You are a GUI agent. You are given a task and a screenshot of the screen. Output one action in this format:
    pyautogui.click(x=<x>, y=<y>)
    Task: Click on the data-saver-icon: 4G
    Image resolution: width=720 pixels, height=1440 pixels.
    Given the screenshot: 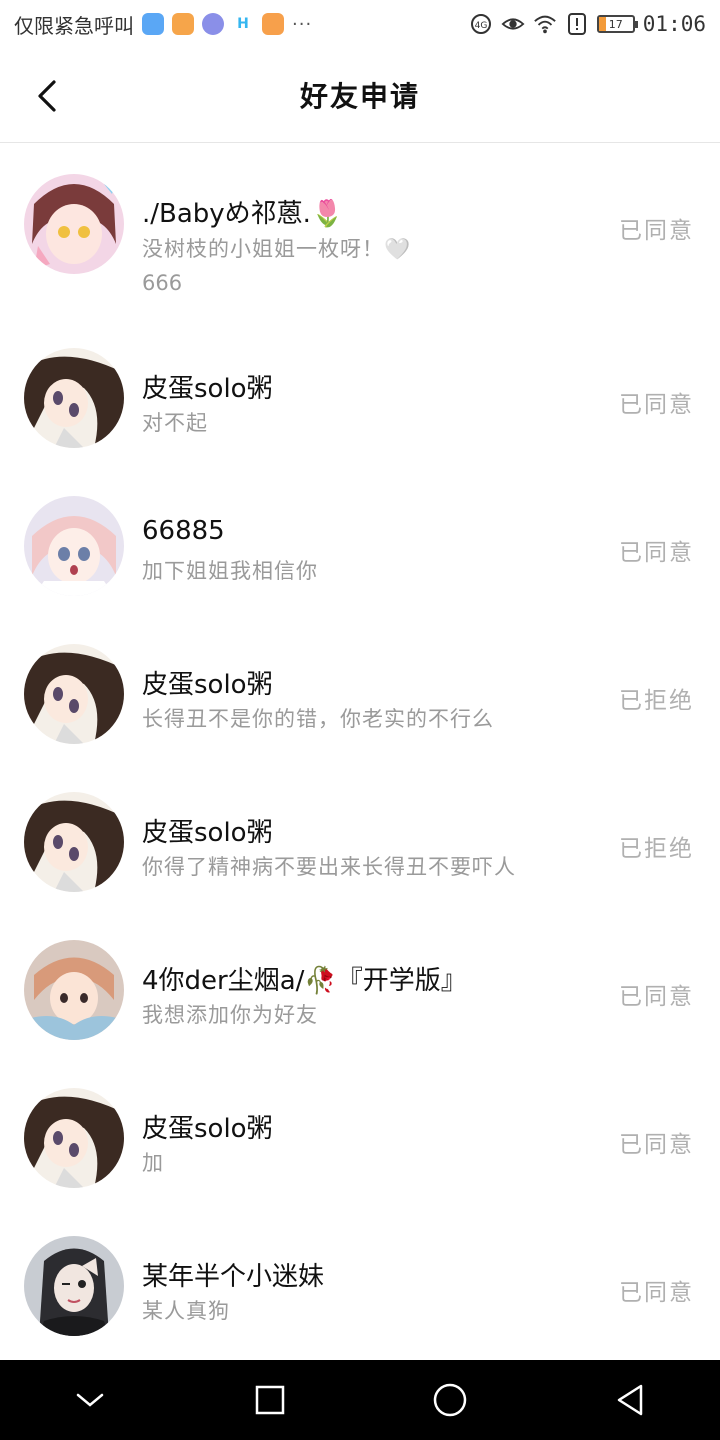 What is the action you would take?
    pyautogui.click(x=481, y=24)
    